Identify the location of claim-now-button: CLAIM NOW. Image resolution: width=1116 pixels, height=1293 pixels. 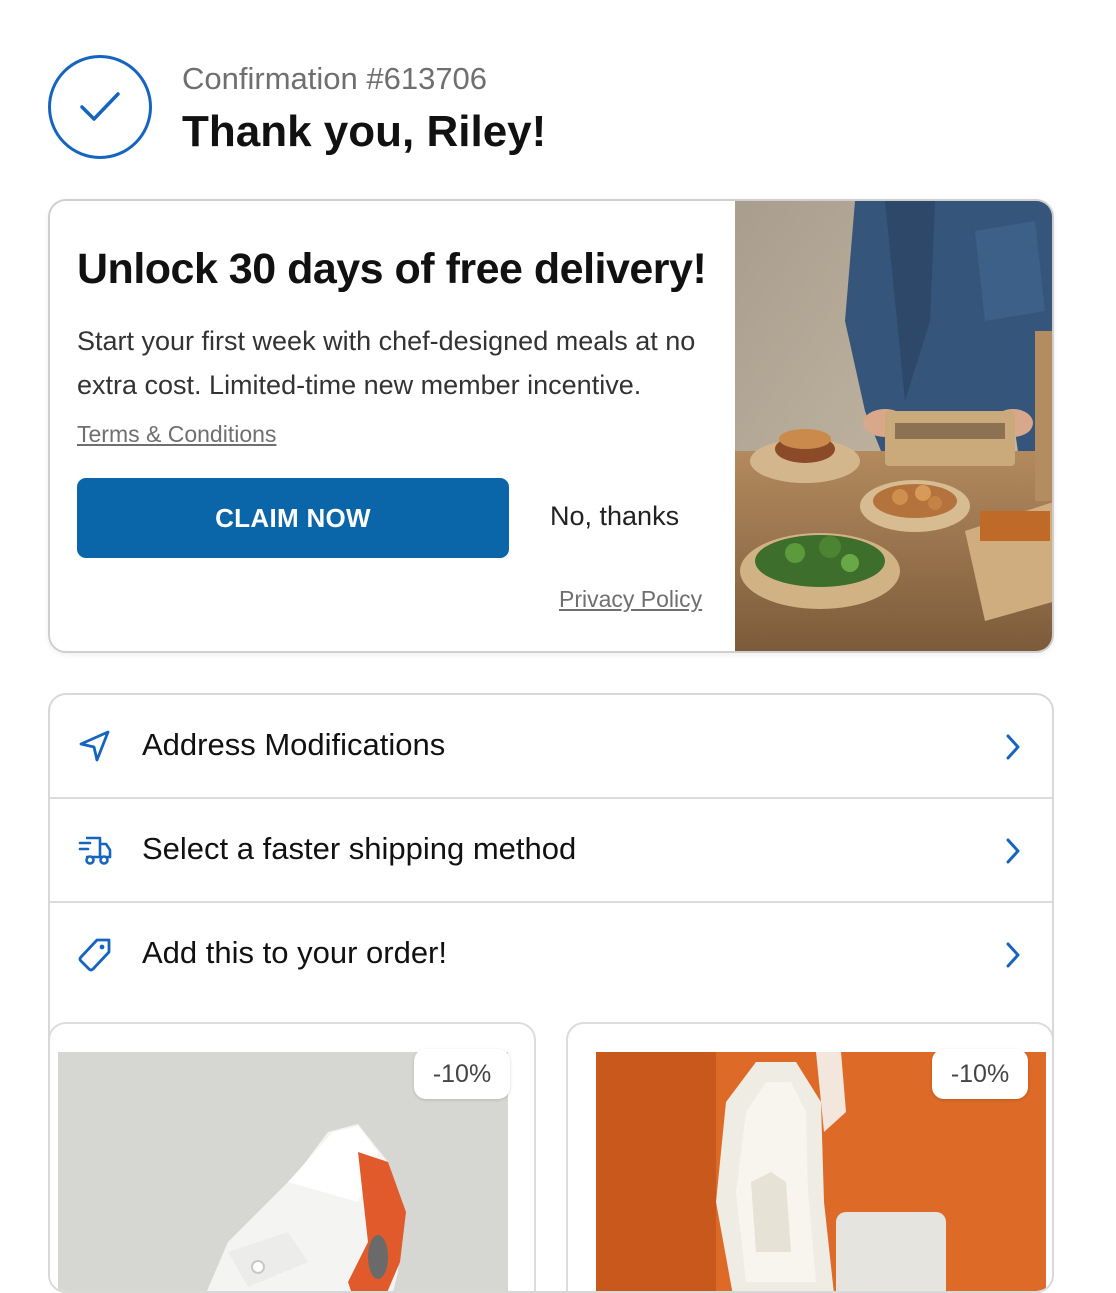
(293, 518).